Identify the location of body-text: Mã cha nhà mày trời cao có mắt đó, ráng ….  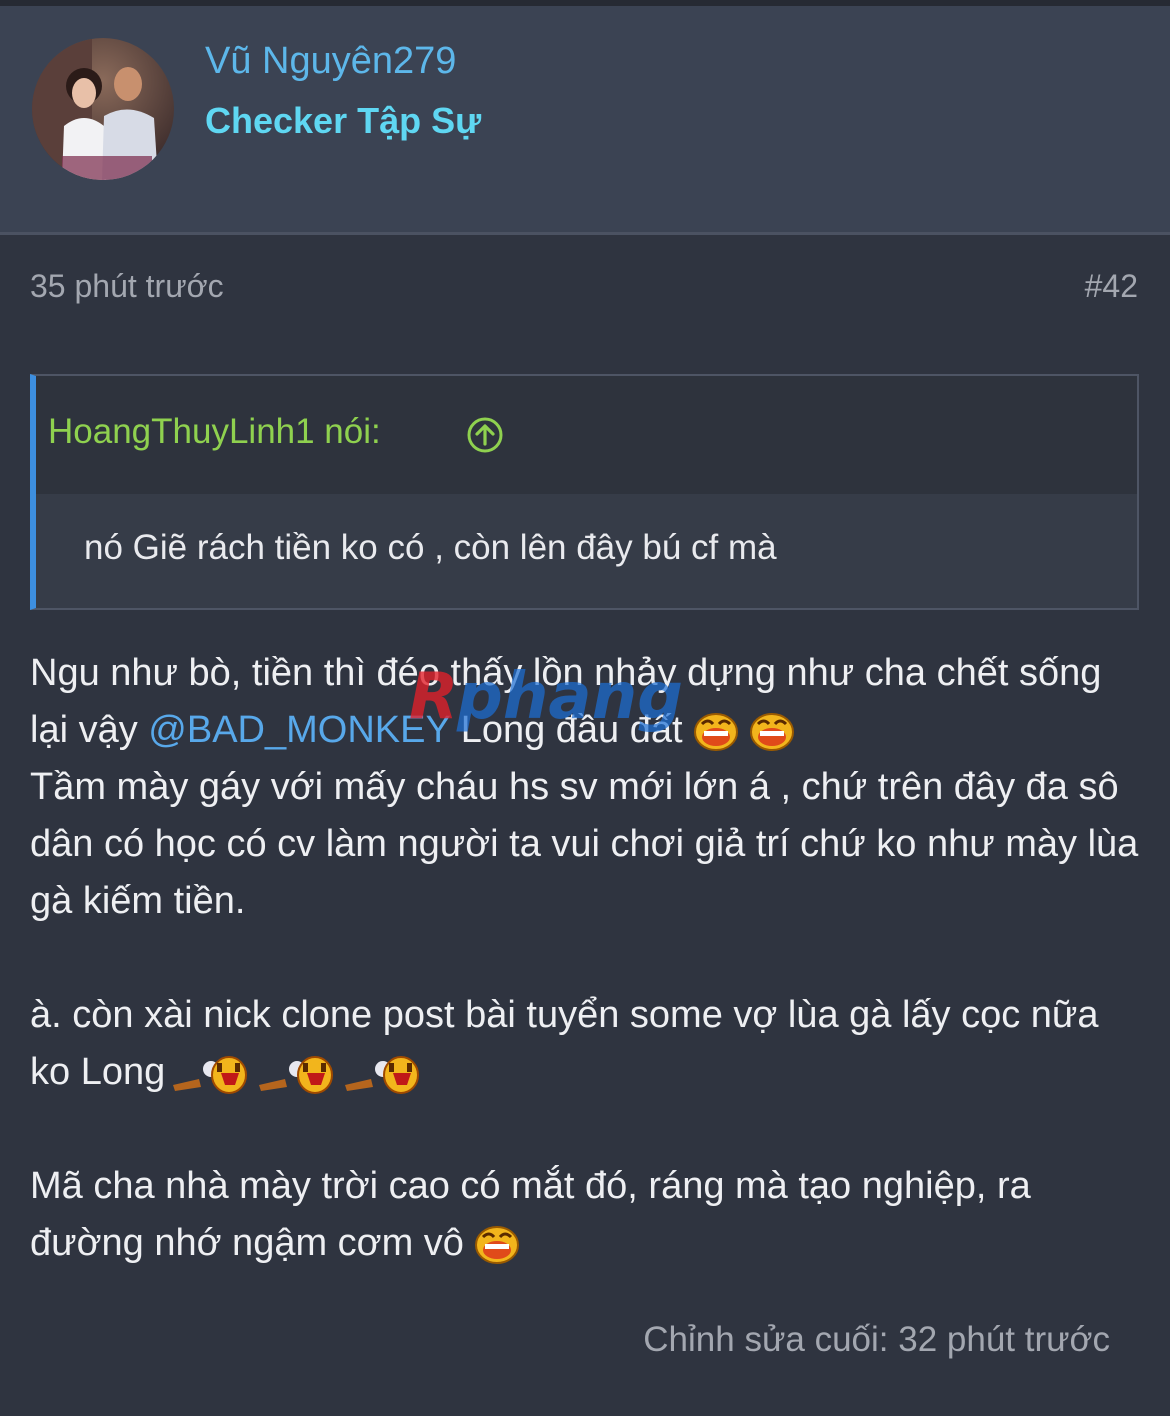
(530, 1214).